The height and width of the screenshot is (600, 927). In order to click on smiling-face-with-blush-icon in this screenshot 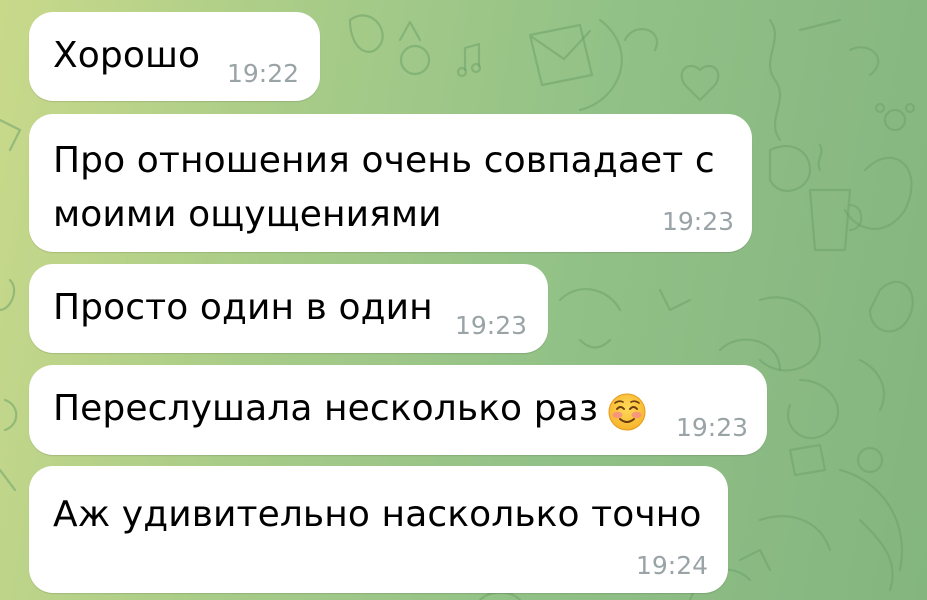, I will do `click(627, 412)`.